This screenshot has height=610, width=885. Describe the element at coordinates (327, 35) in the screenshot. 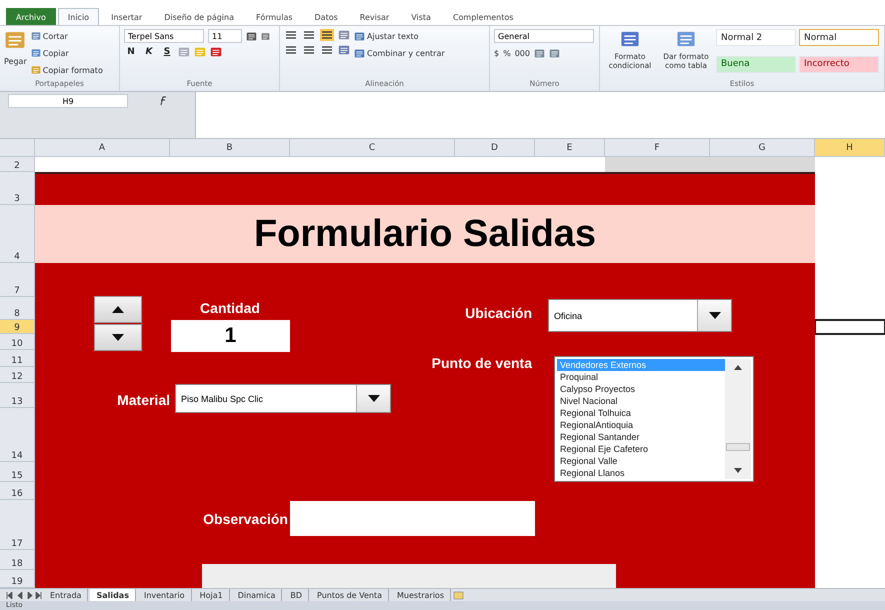

I see `align-bottom-icon` at that location.